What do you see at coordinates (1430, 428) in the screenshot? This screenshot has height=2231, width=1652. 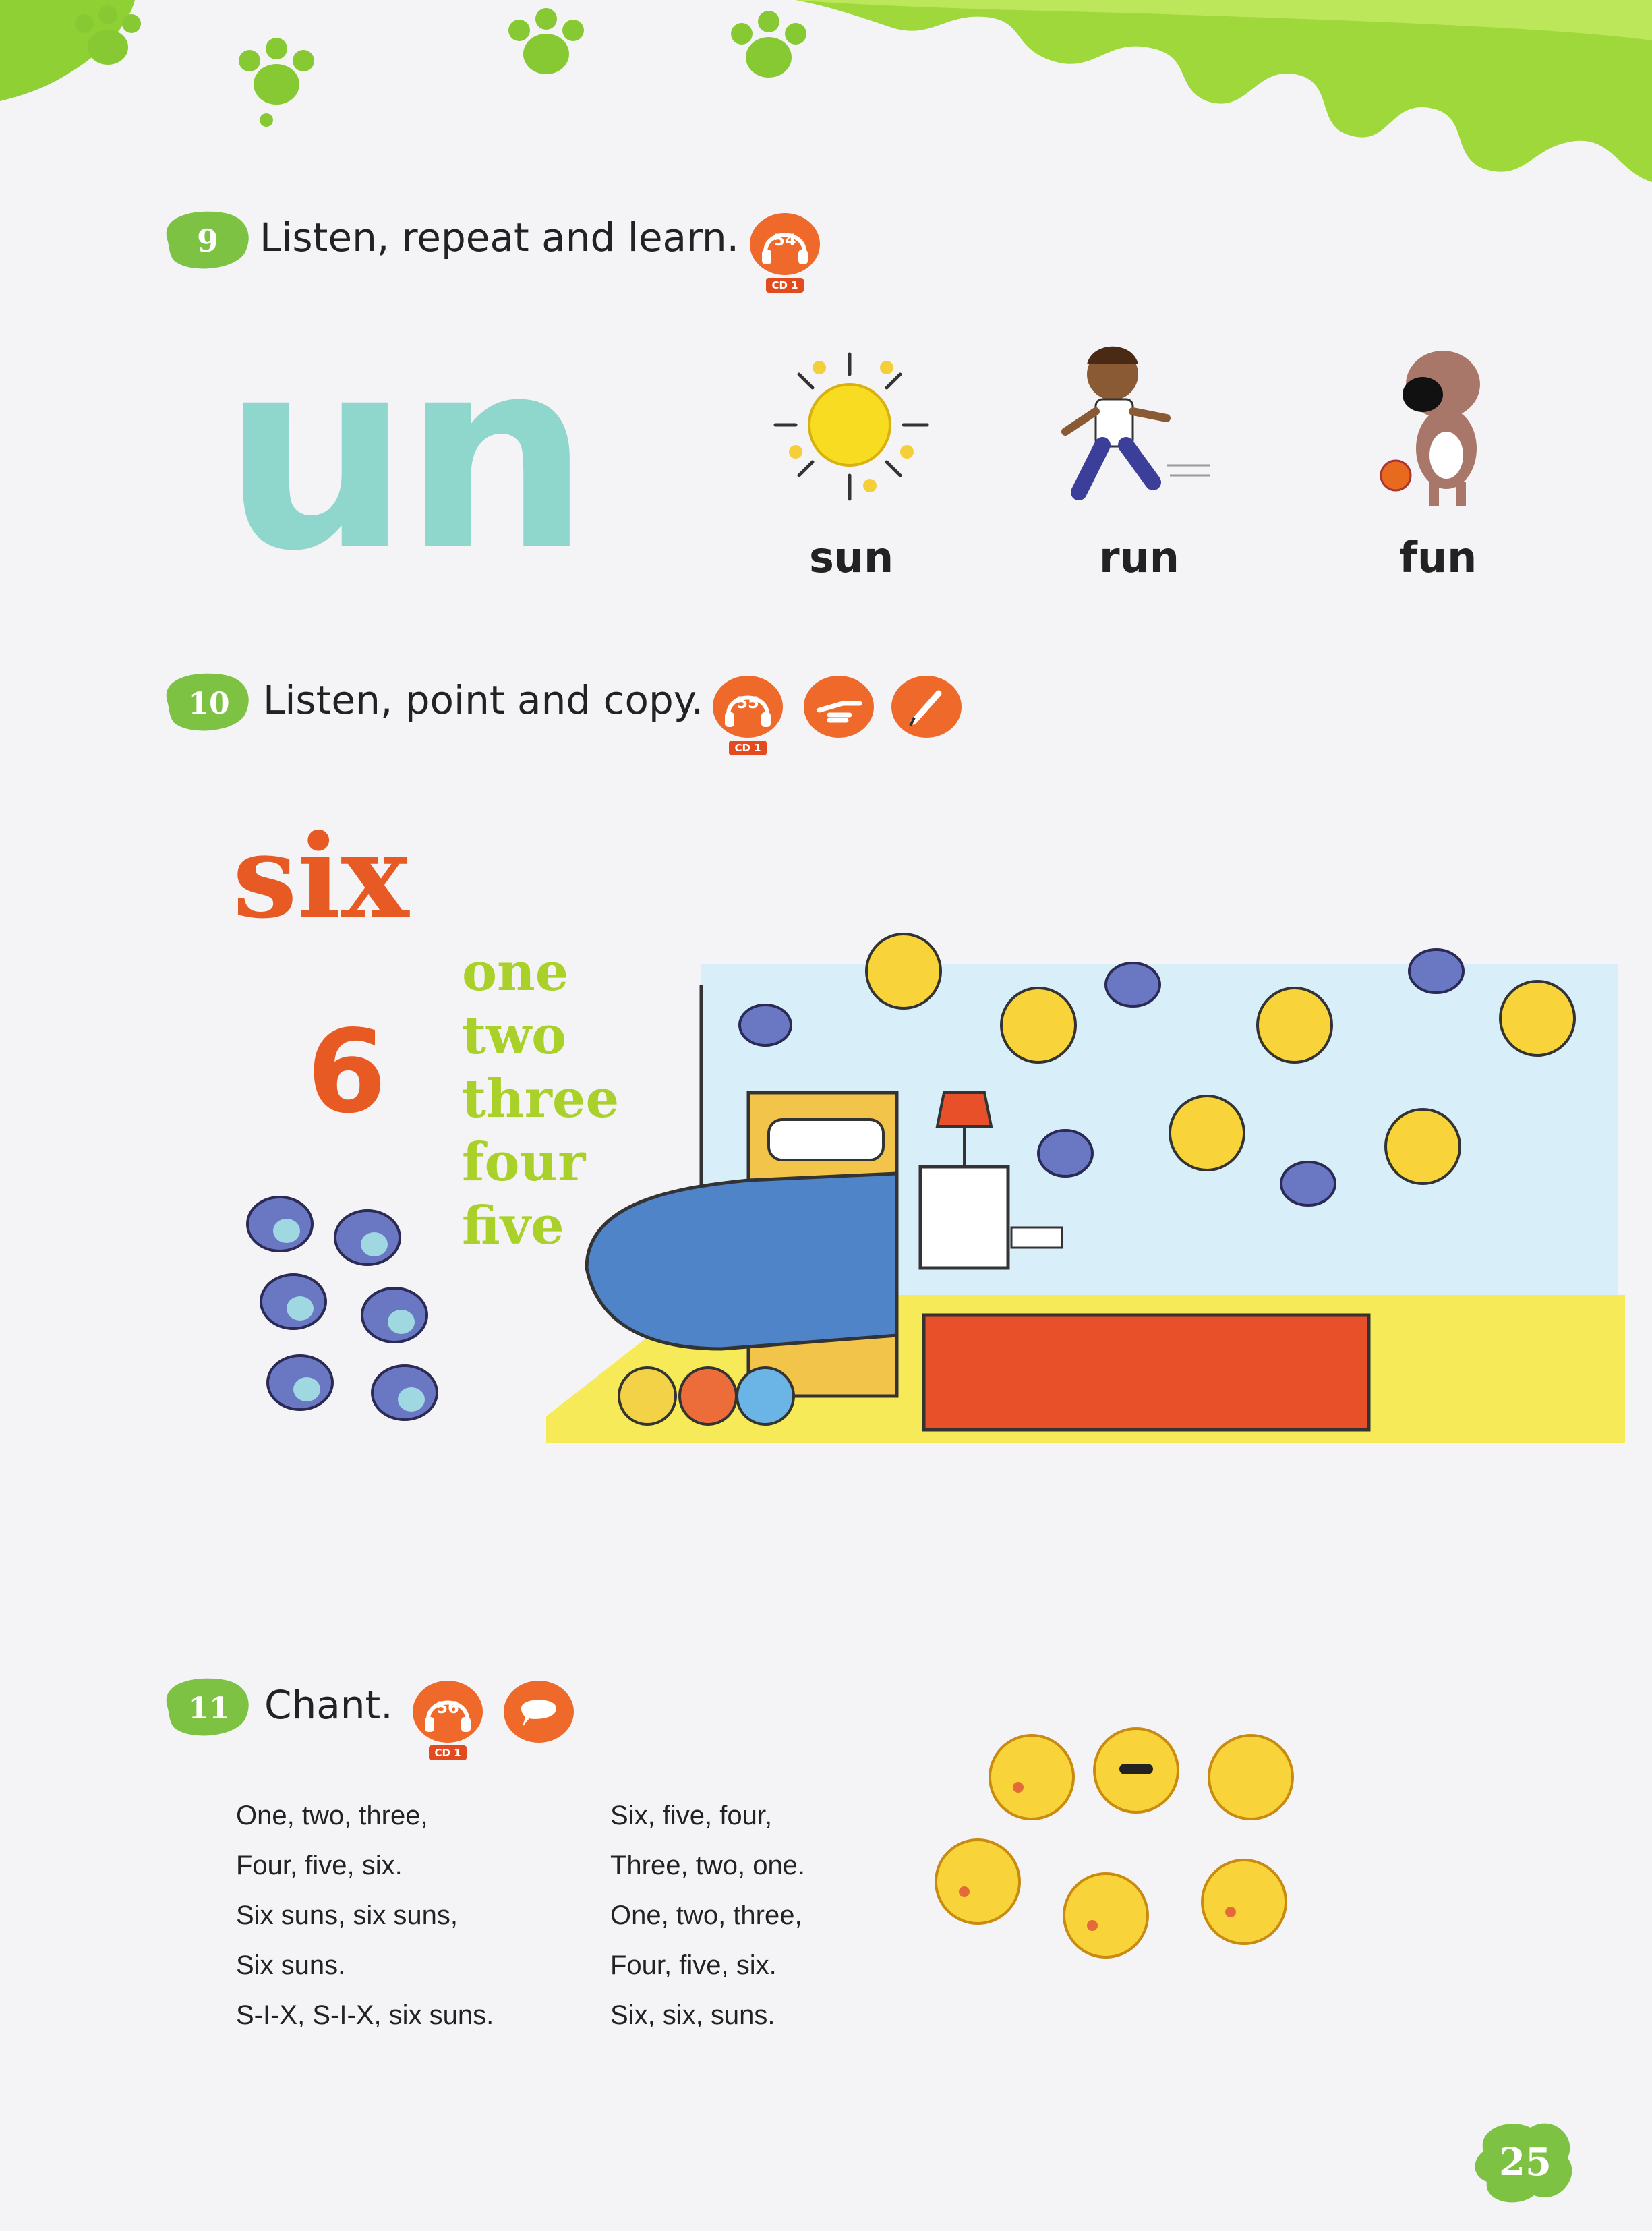 I see `dog-illustration` at bounding box center [1430, 428].